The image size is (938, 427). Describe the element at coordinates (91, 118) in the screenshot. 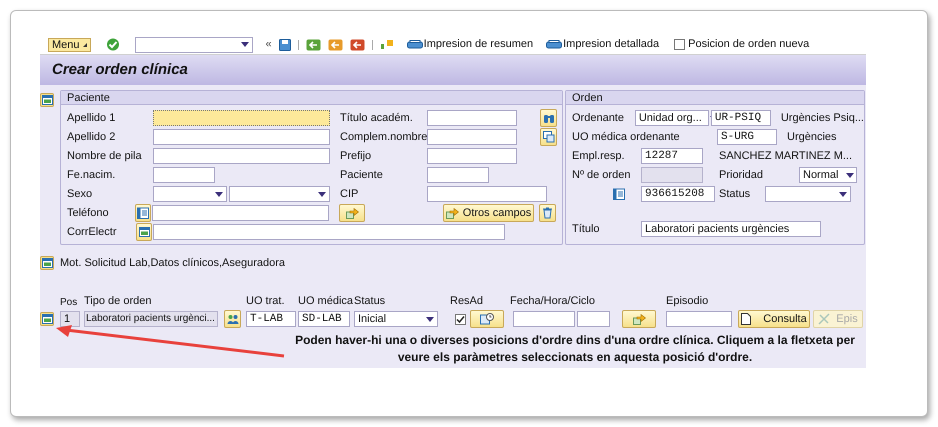

I see `field-label: Apellido 1` at that location.